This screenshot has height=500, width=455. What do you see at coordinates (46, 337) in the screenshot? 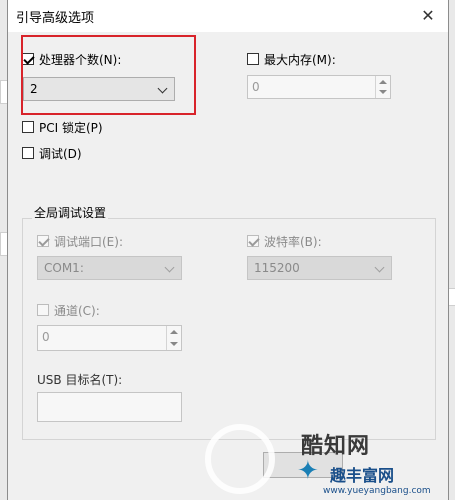
I see `channel-value: 0` at bounding box center [46, 337].